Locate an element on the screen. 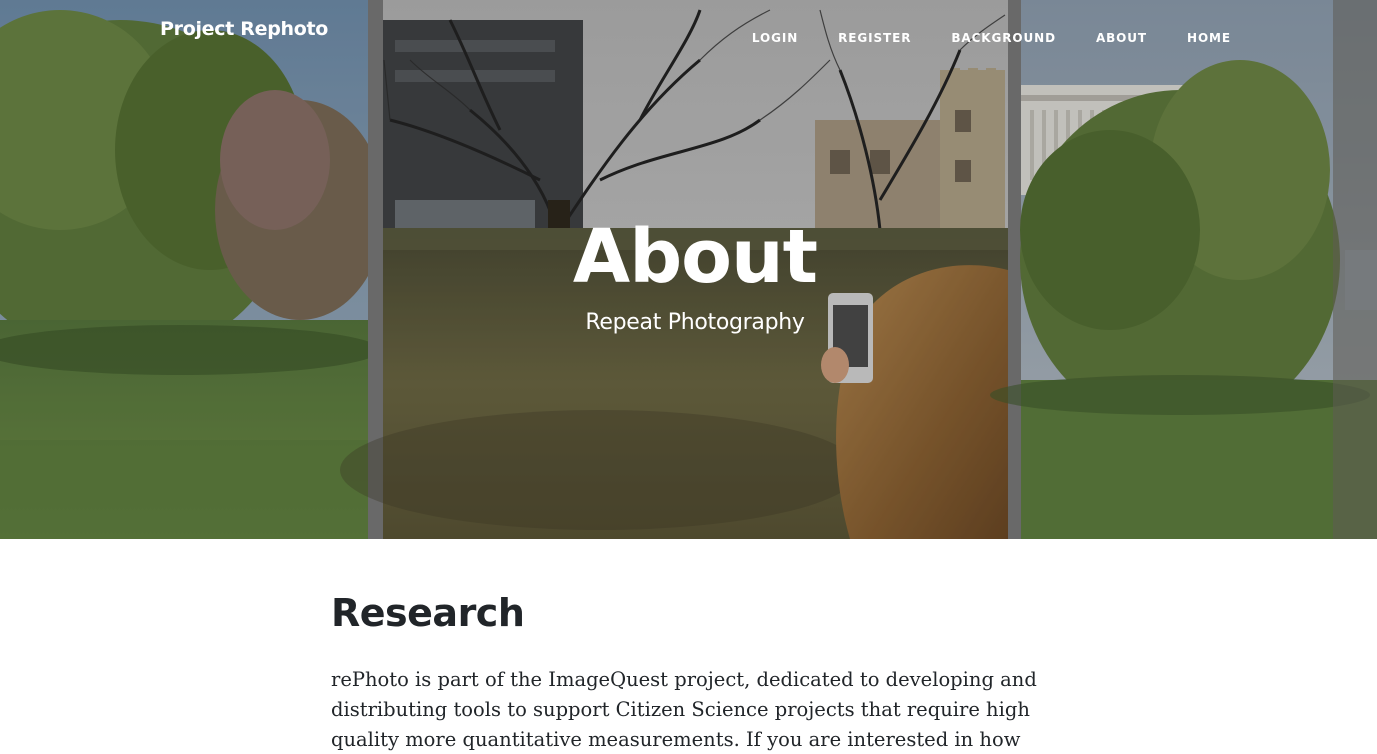  nav-link-background: BACKGROUND is located at coordinates (1003, 38).